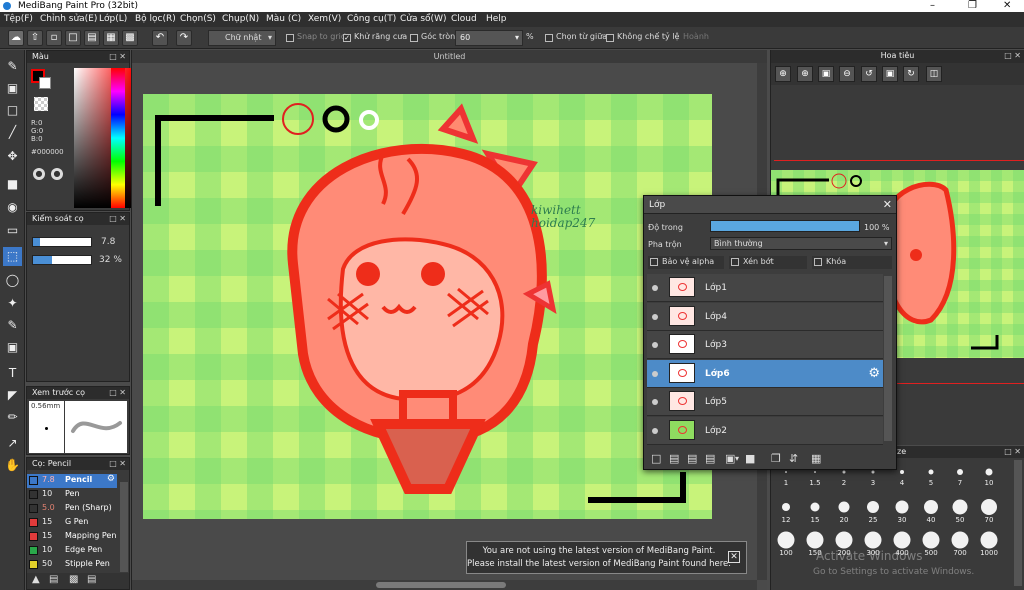 This screenshot has width=1024, height=590. I want to click on undo-icon: ↶, so click(160, 38).